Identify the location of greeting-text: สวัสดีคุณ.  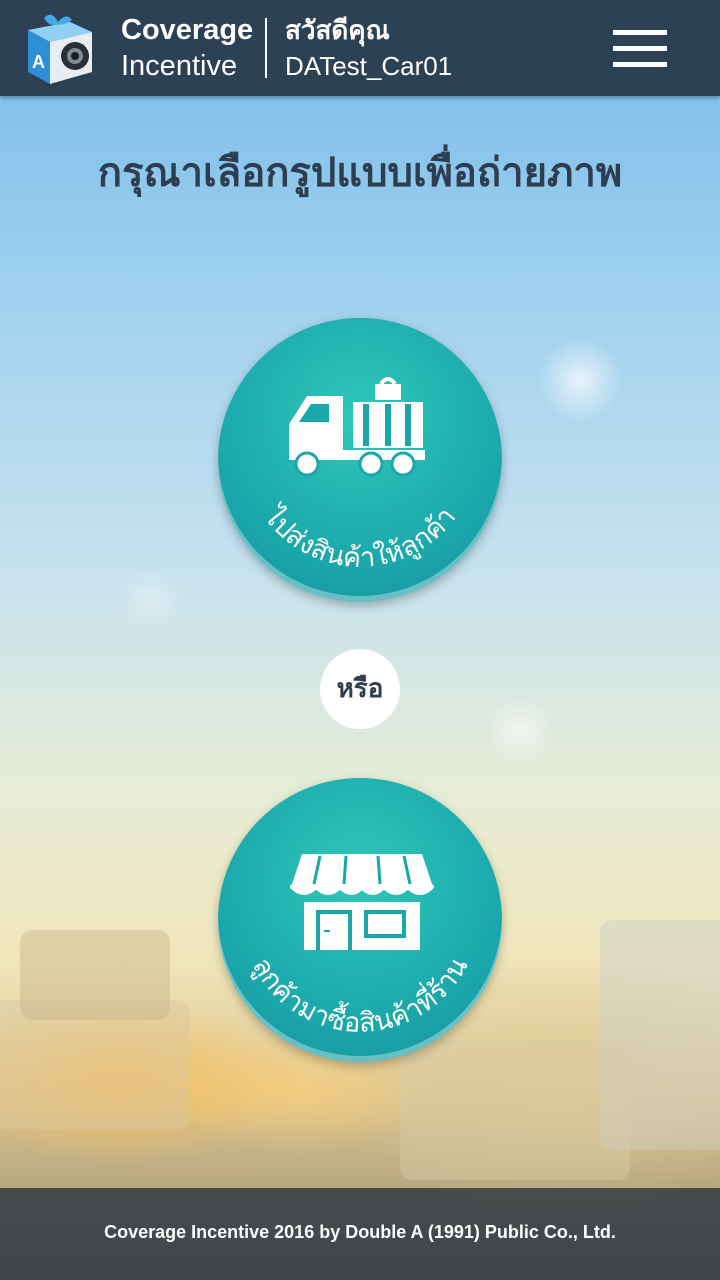
(337, 30).